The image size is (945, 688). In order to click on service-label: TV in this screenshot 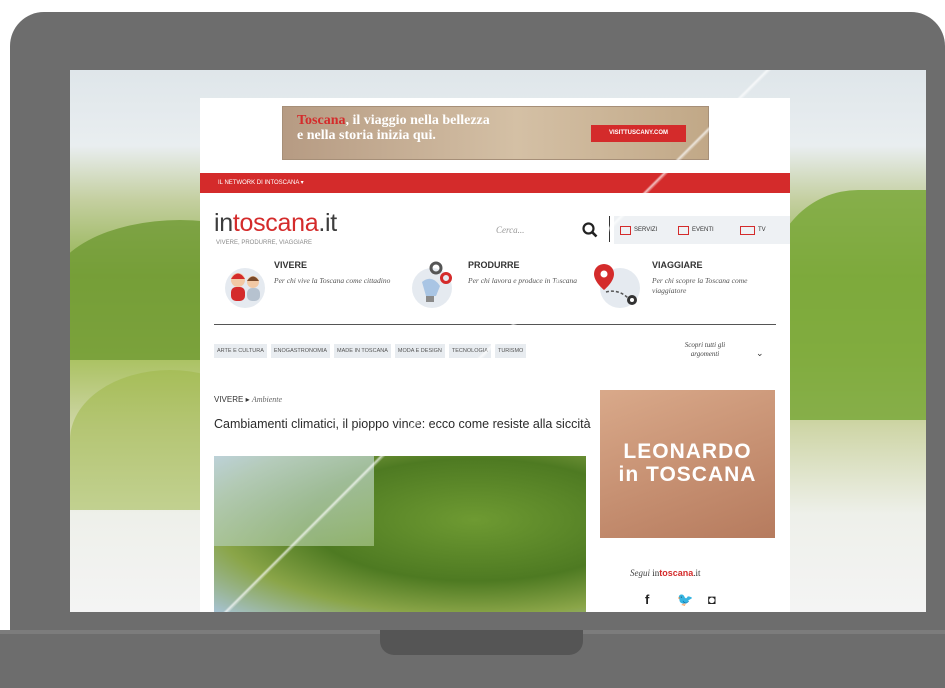, I will do `click(762, 230)`.